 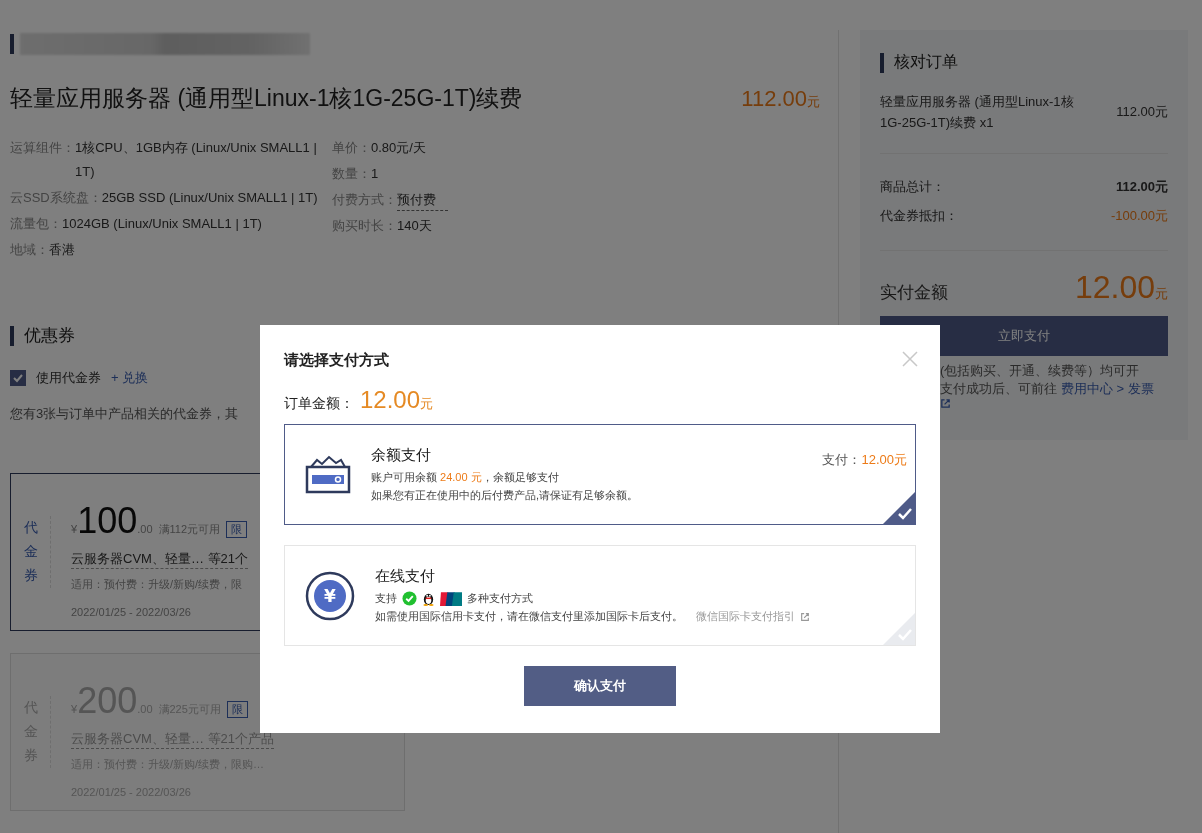 I want to click on checkbox-label: 使用代金券, so click(x=68, y=378).